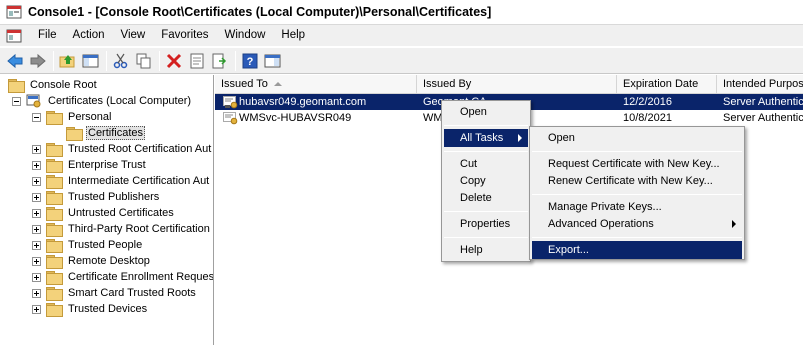 The width and height of the screenshot is (803, 345). Describe the element at coordinates (667, 84) in the screenshot. I see `column-header-expiration: Expiration Date` at that location.